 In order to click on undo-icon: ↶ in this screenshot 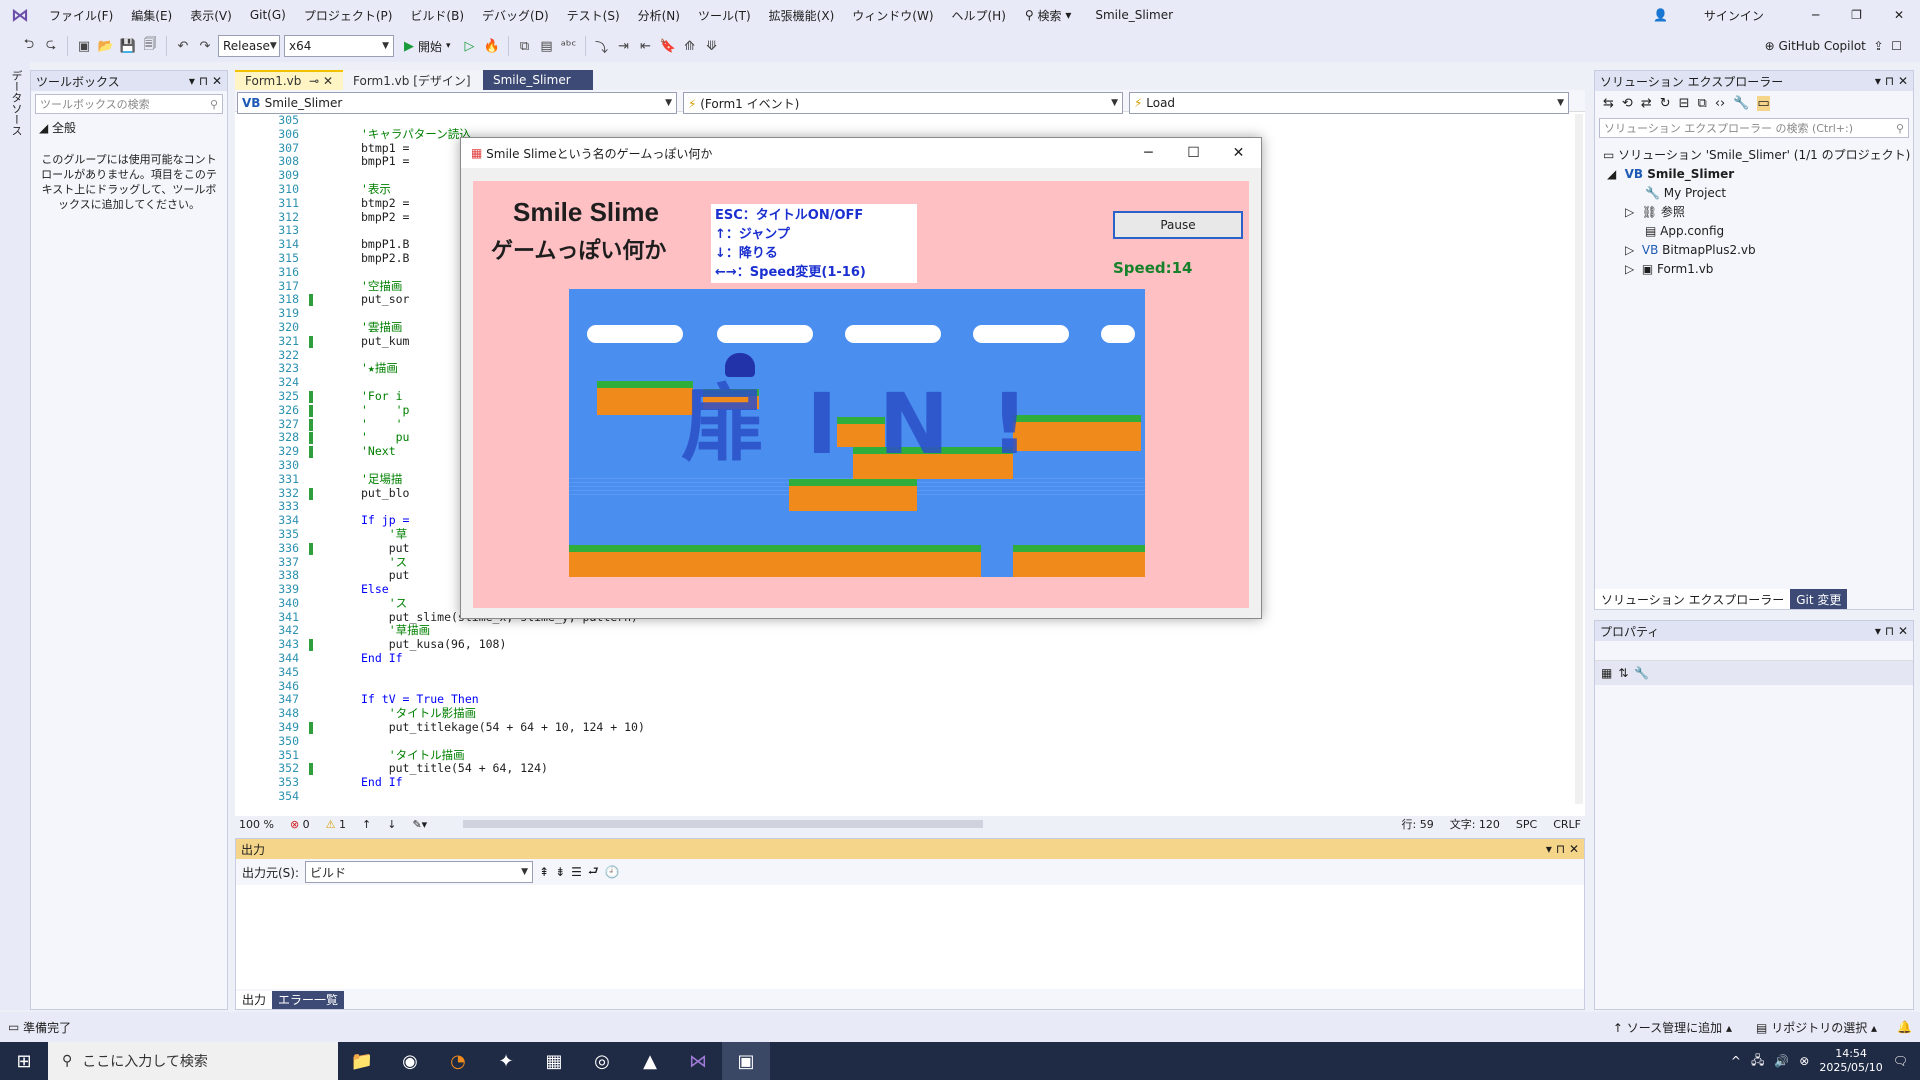, I will do `click(183, 46)`.